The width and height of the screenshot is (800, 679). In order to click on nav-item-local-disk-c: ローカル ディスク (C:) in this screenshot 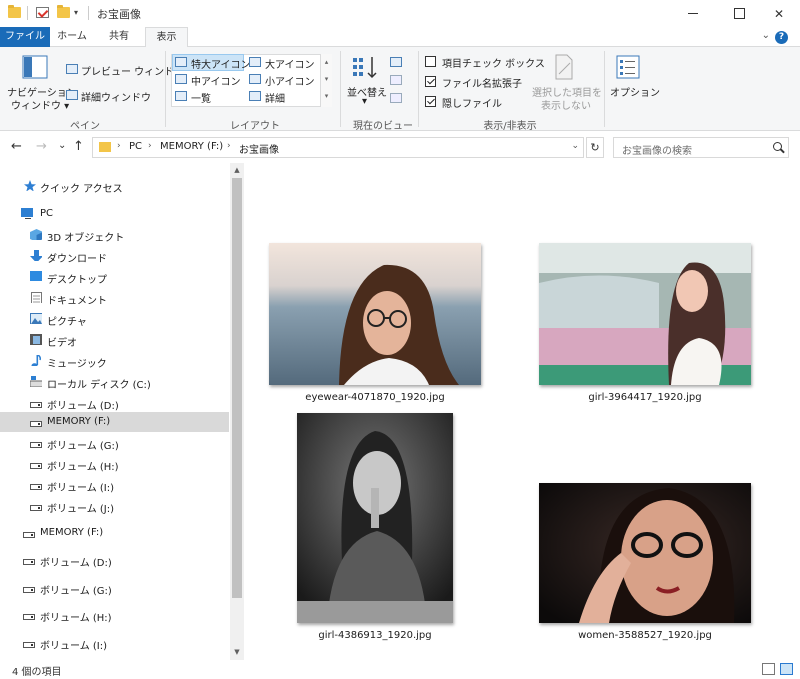, I will do `click(114, 382)`.